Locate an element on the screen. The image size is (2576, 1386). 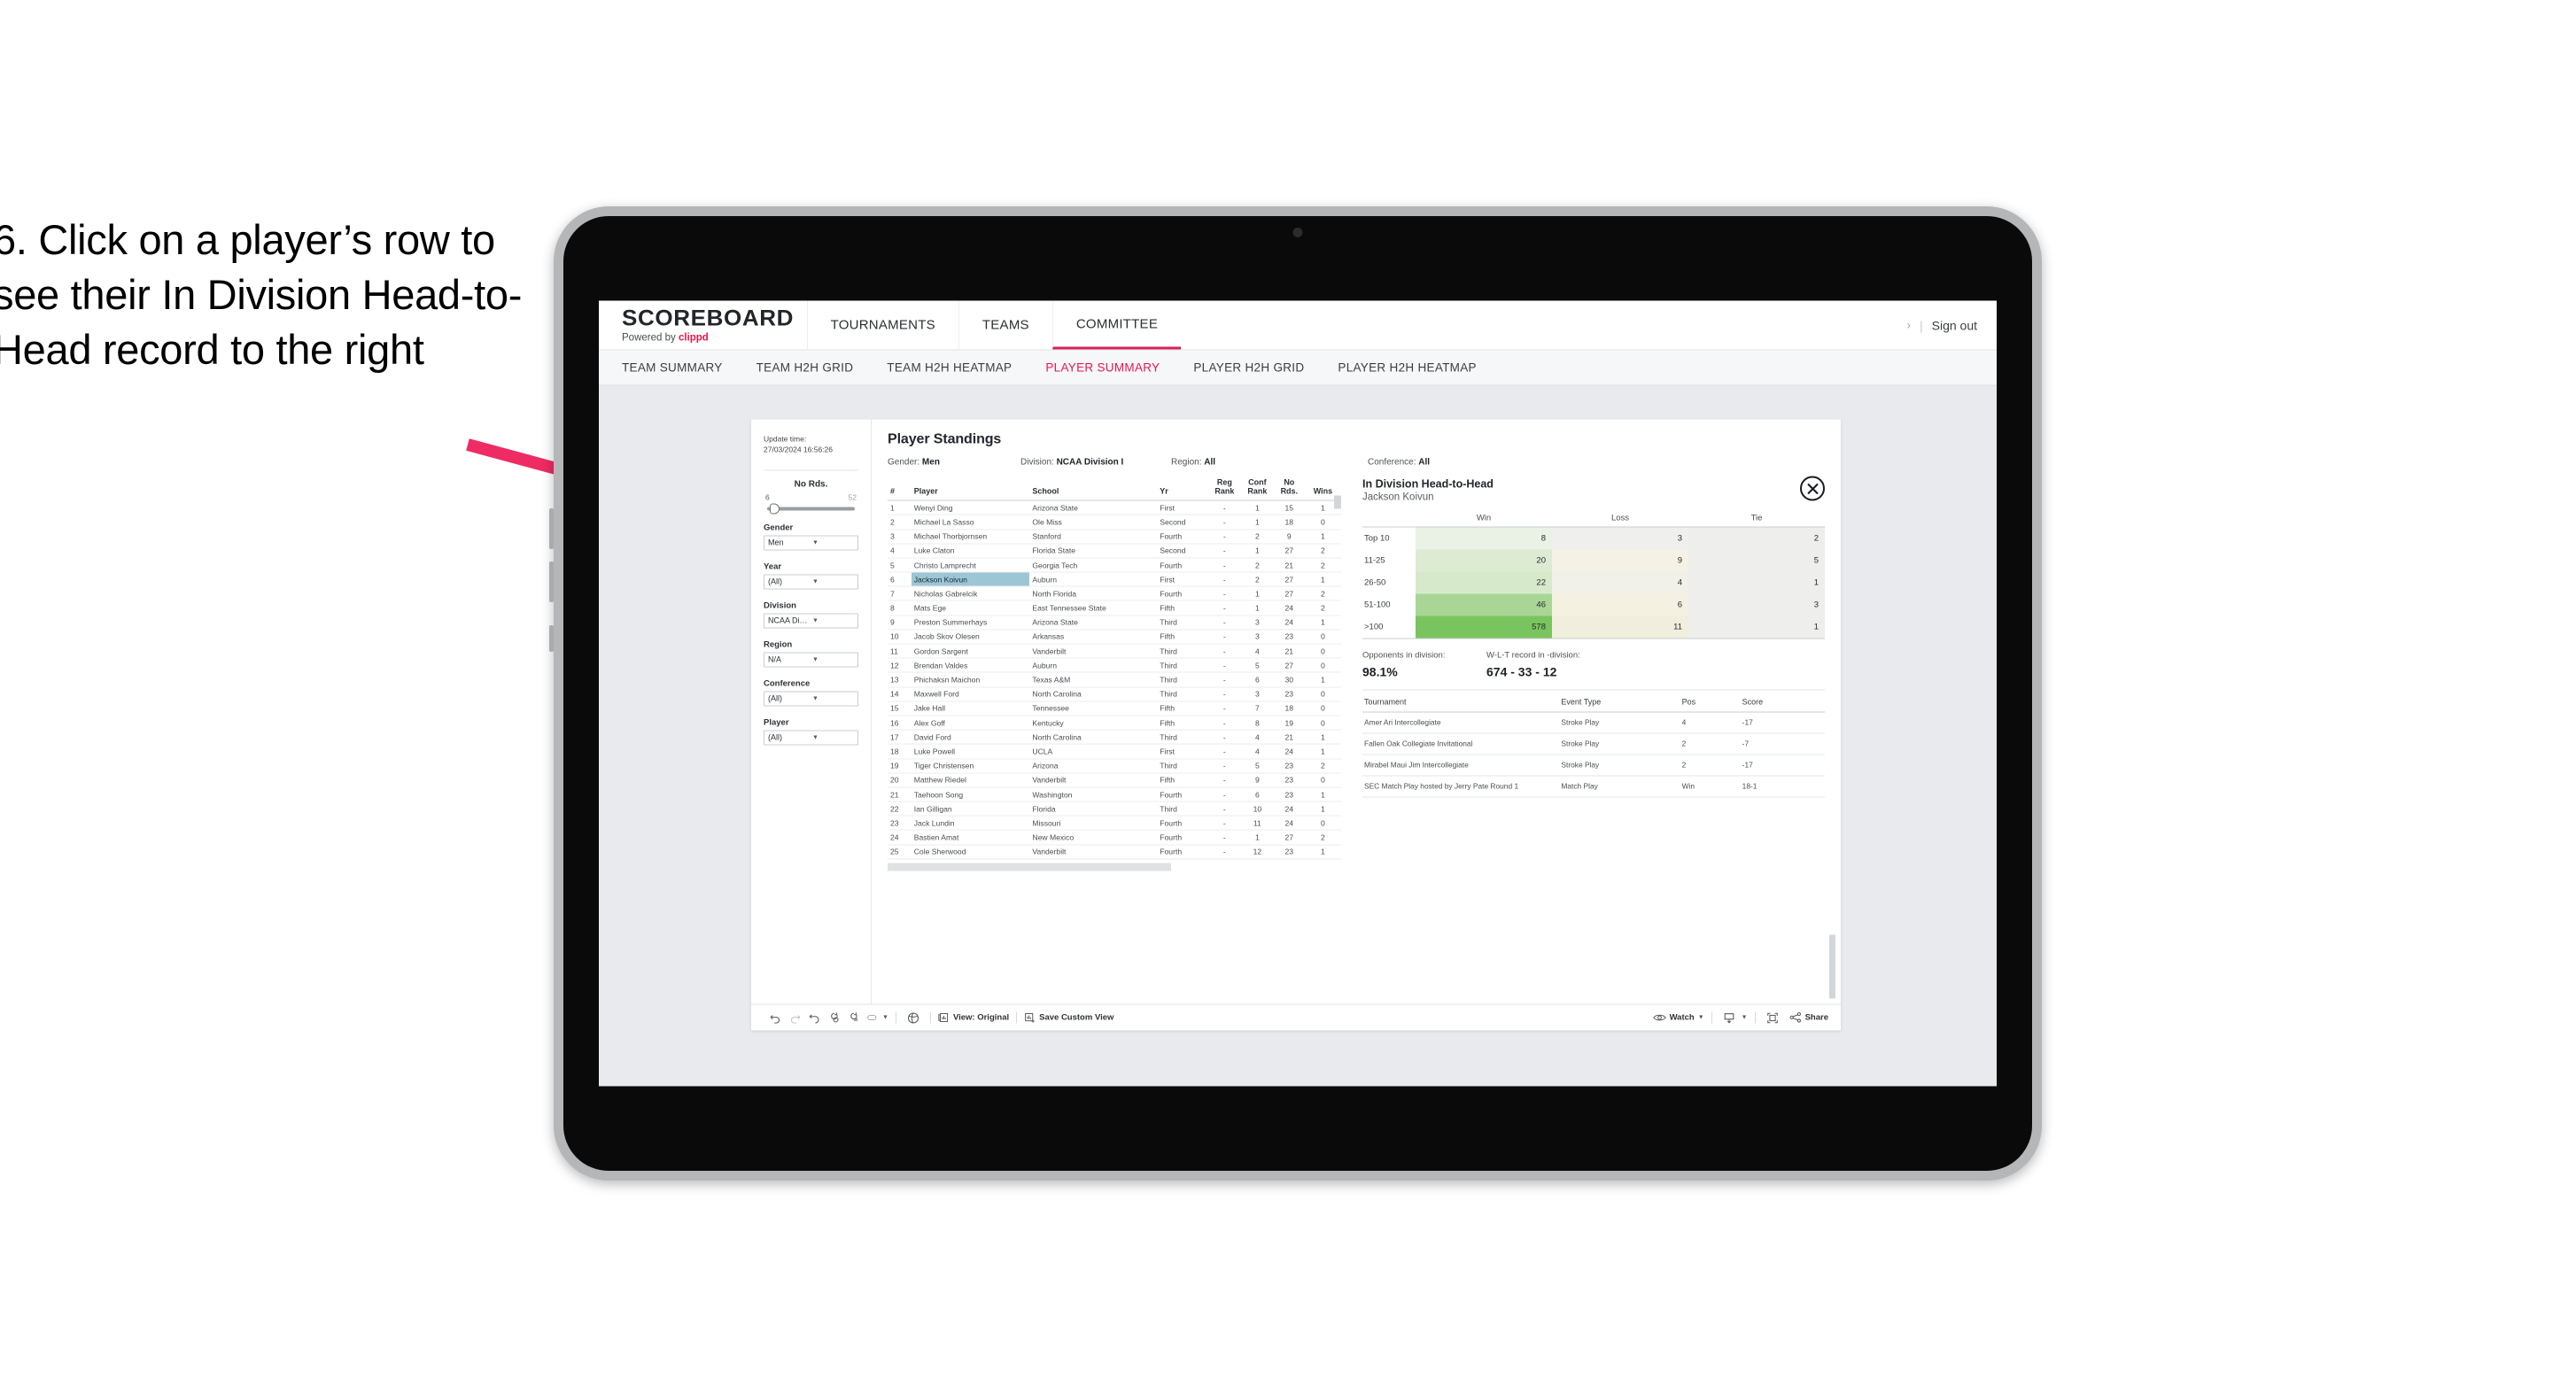
list-item: Amer Ari Intercollegiate Stroke Play 4 -17 is located at coordinates (1593, 723).